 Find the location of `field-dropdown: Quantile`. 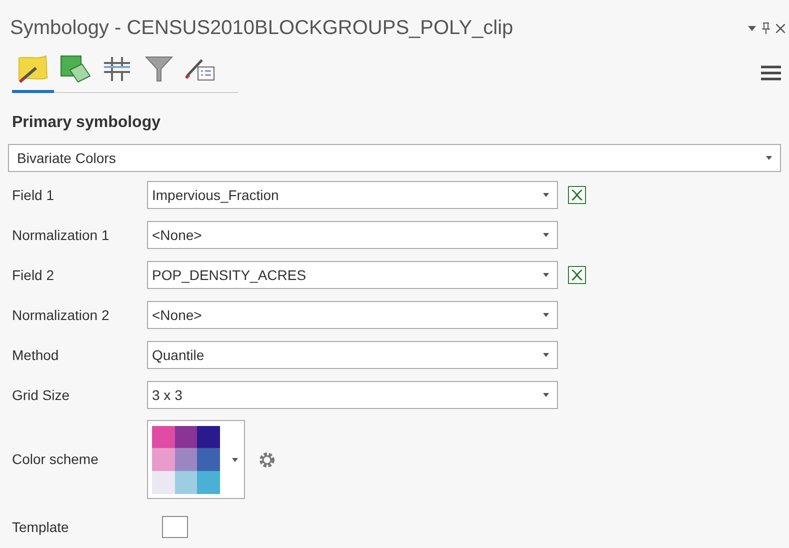

field-dropdown: Quantile is located at coordinates (352, 355).